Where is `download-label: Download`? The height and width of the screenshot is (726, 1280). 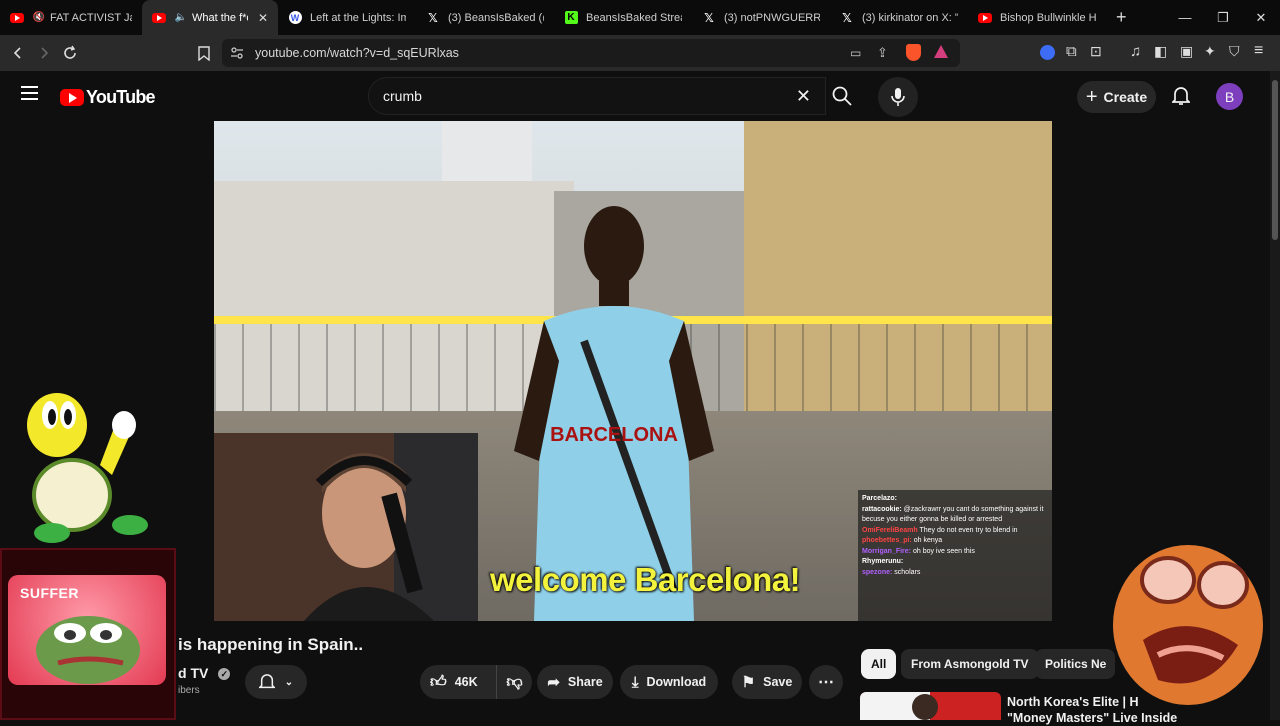 download-label: Download is located at coordinates (676, 682).